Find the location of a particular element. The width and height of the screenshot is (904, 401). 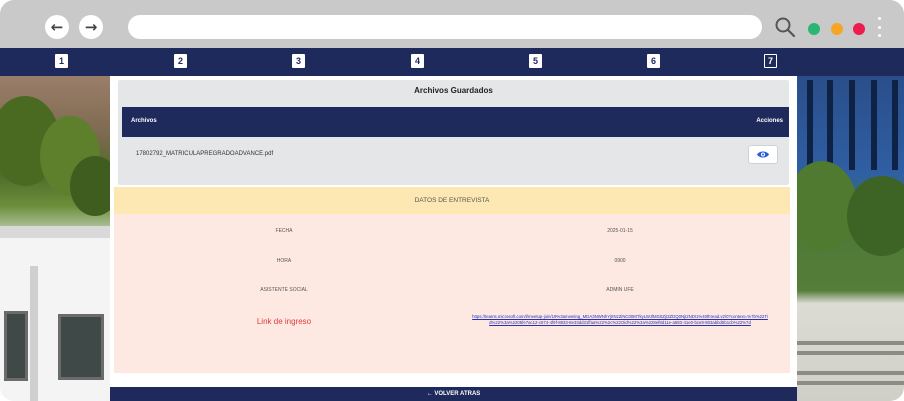

step-6: 6 is located at coordinates (653, 61).